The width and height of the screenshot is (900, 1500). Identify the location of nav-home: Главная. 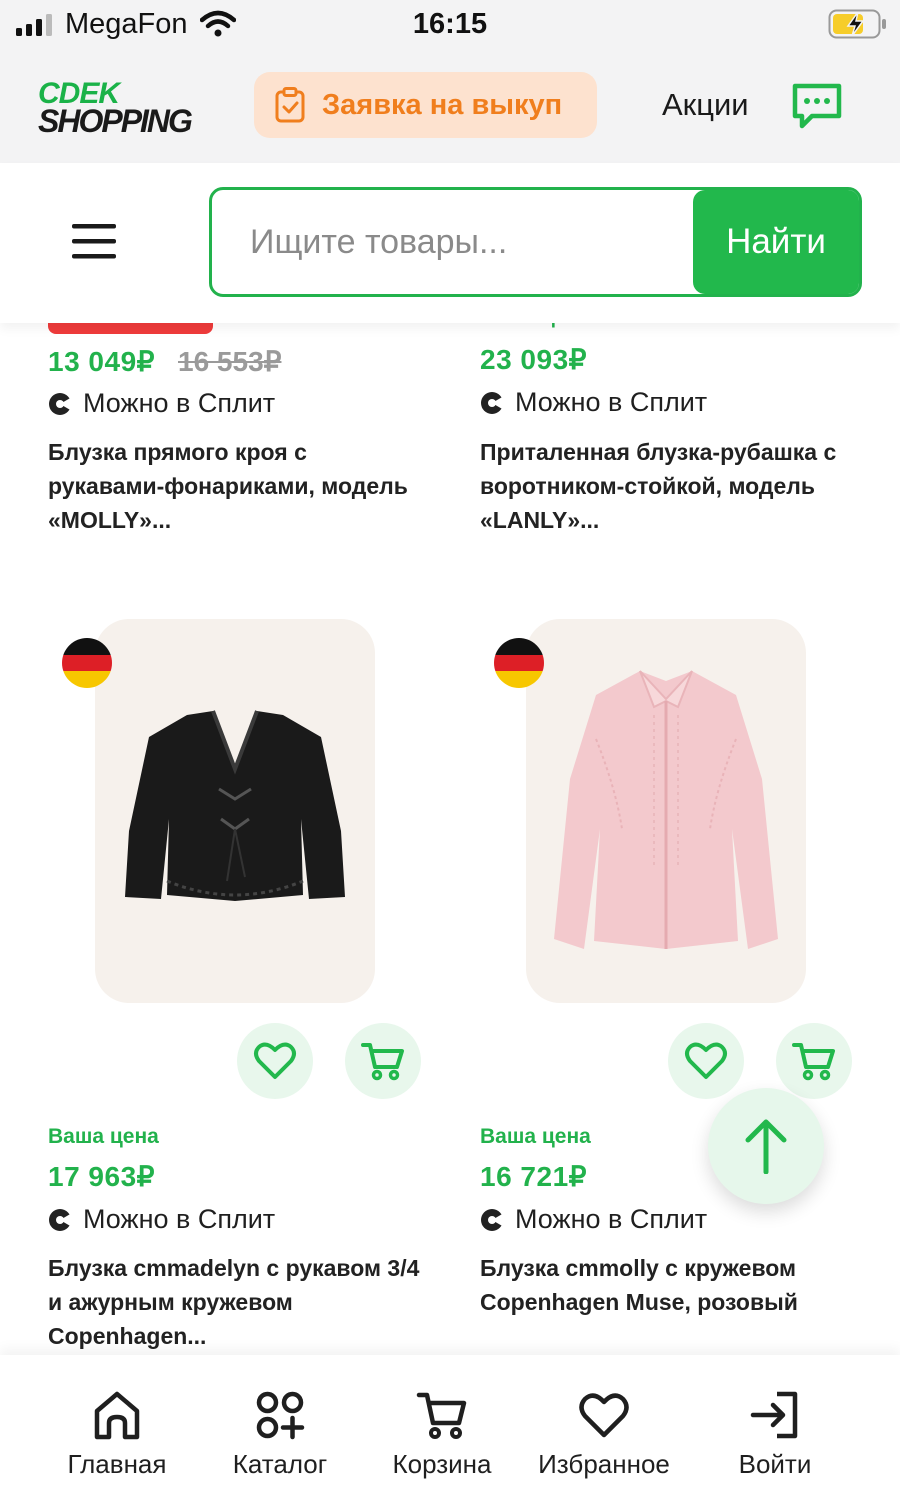
(117, 1434).